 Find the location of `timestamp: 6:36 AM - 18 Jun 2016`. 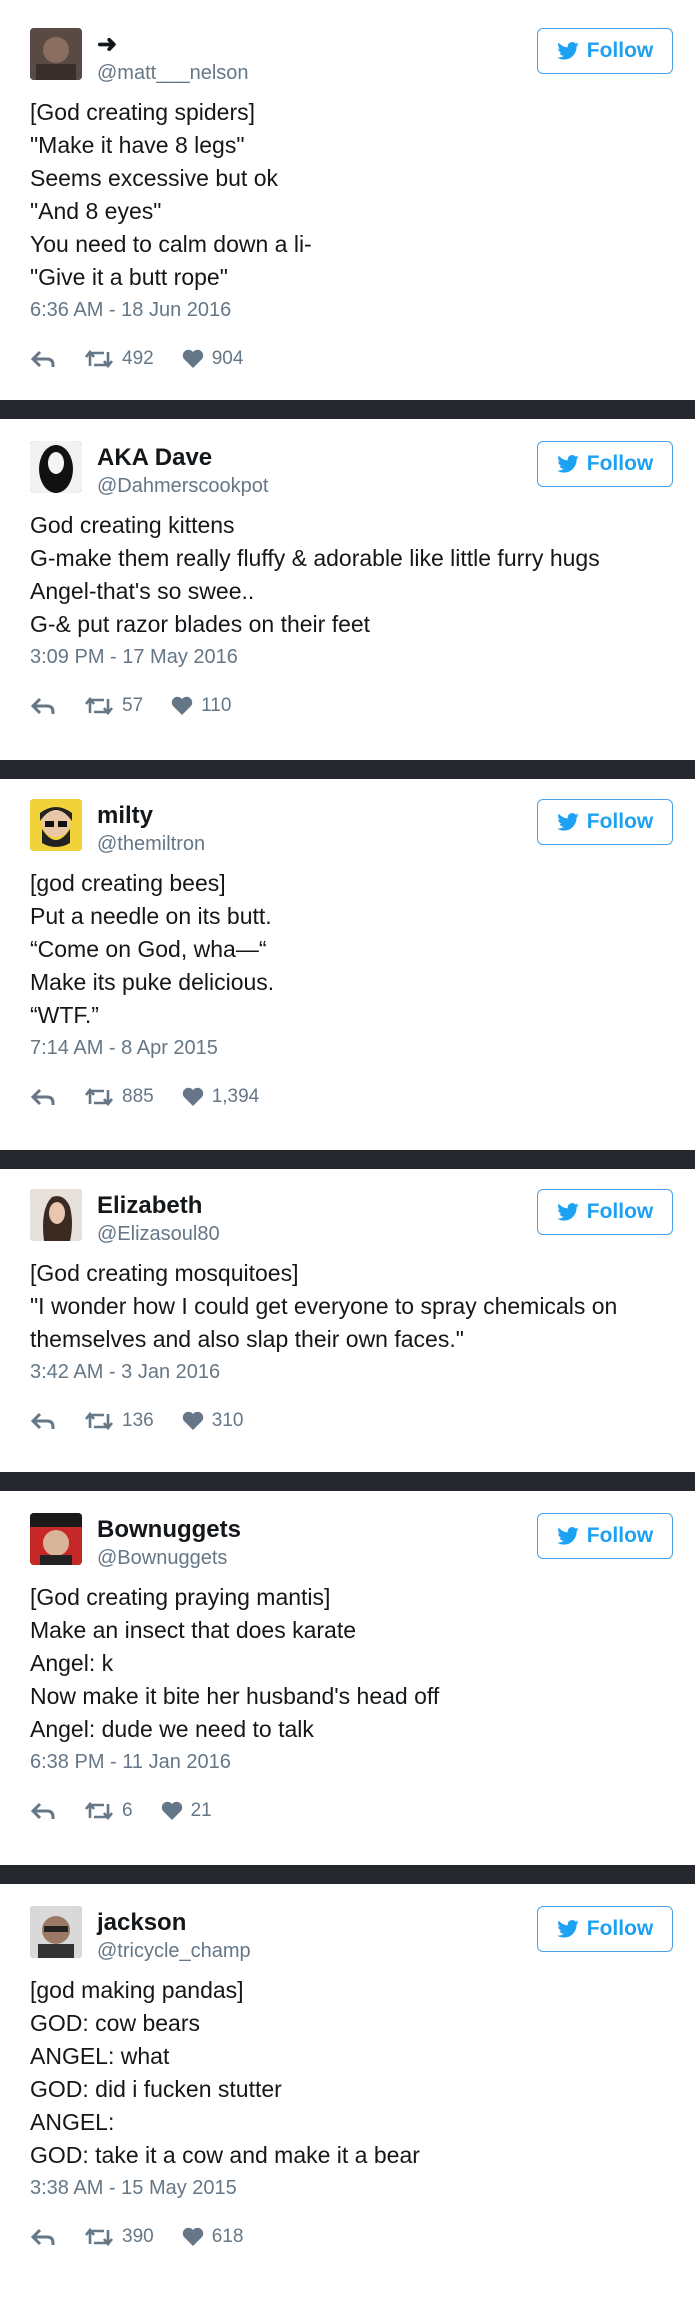

timestamp: 6:36 AM - 18 Jun 2016 is located at coordinates (351, 310).